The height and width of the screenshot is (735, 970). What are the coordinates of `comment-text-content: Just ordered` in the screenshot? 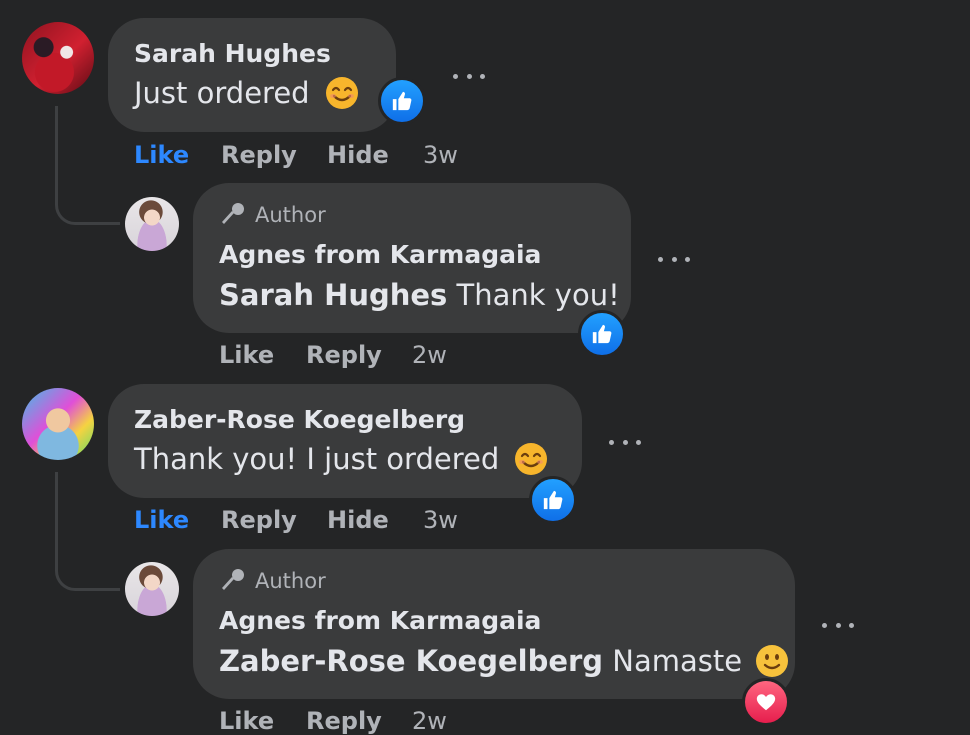 It's located at (222, 93).